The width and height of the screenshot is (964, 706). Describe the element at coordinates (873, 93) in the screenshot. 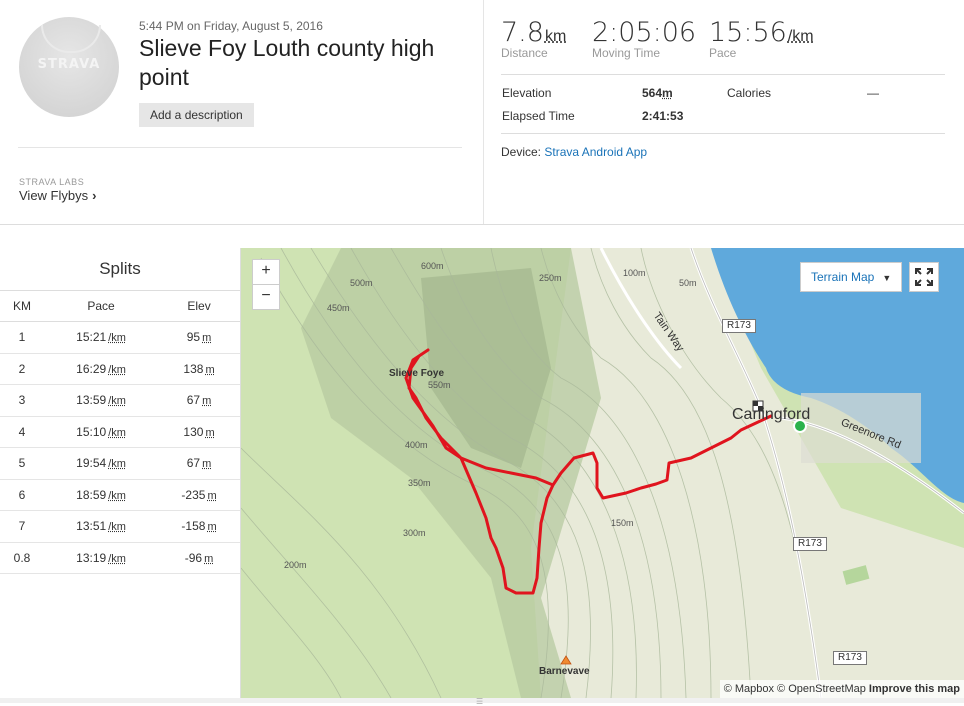

I see `calories-value: —` at that location.